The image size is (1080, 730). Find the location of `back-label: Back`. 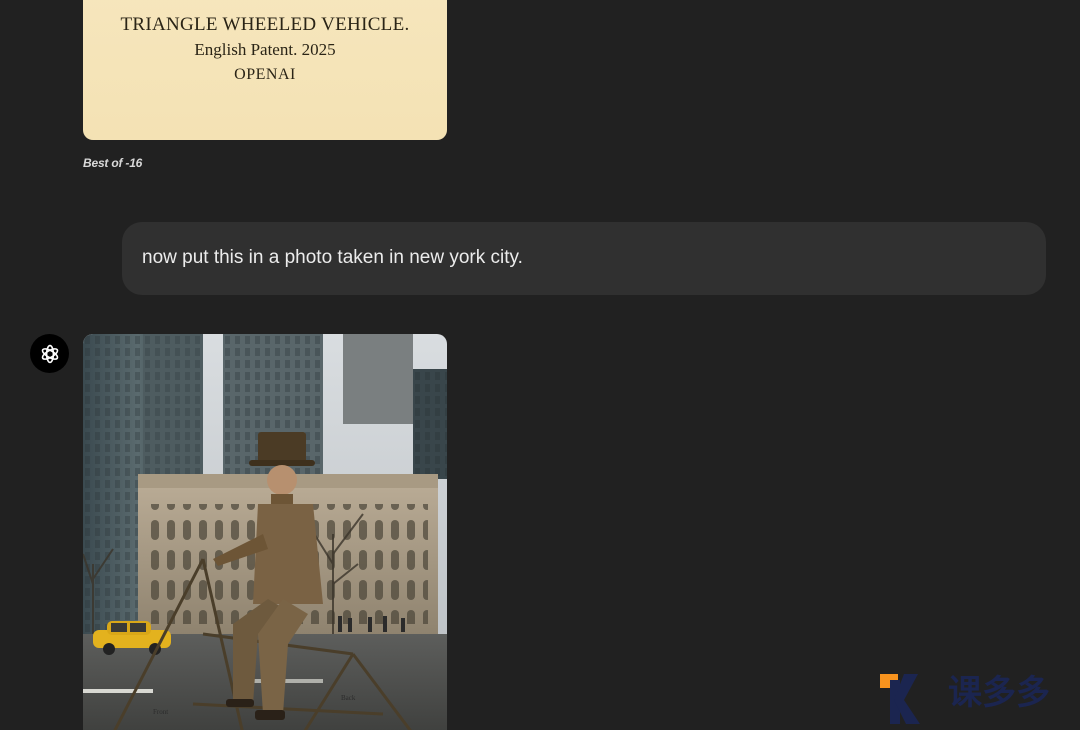

back-label: Back is located at coordinates (348, 698).